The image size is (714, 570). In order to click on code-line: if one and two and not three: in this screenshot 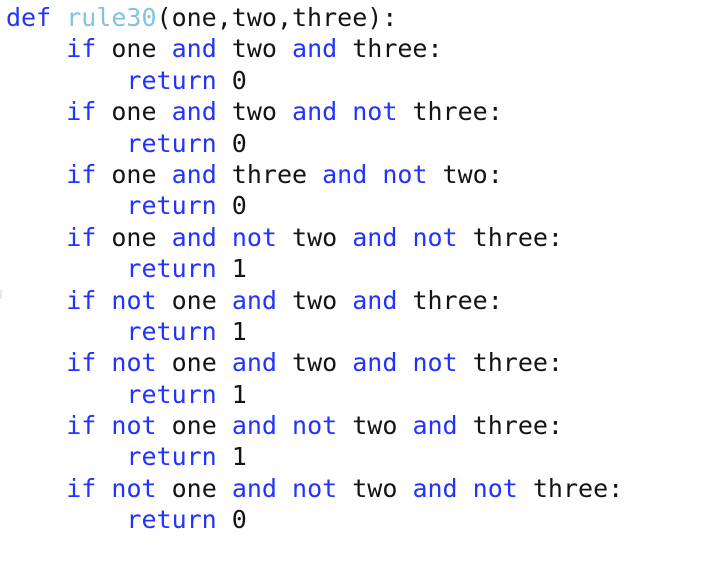, I will do `click(360, 111)`.